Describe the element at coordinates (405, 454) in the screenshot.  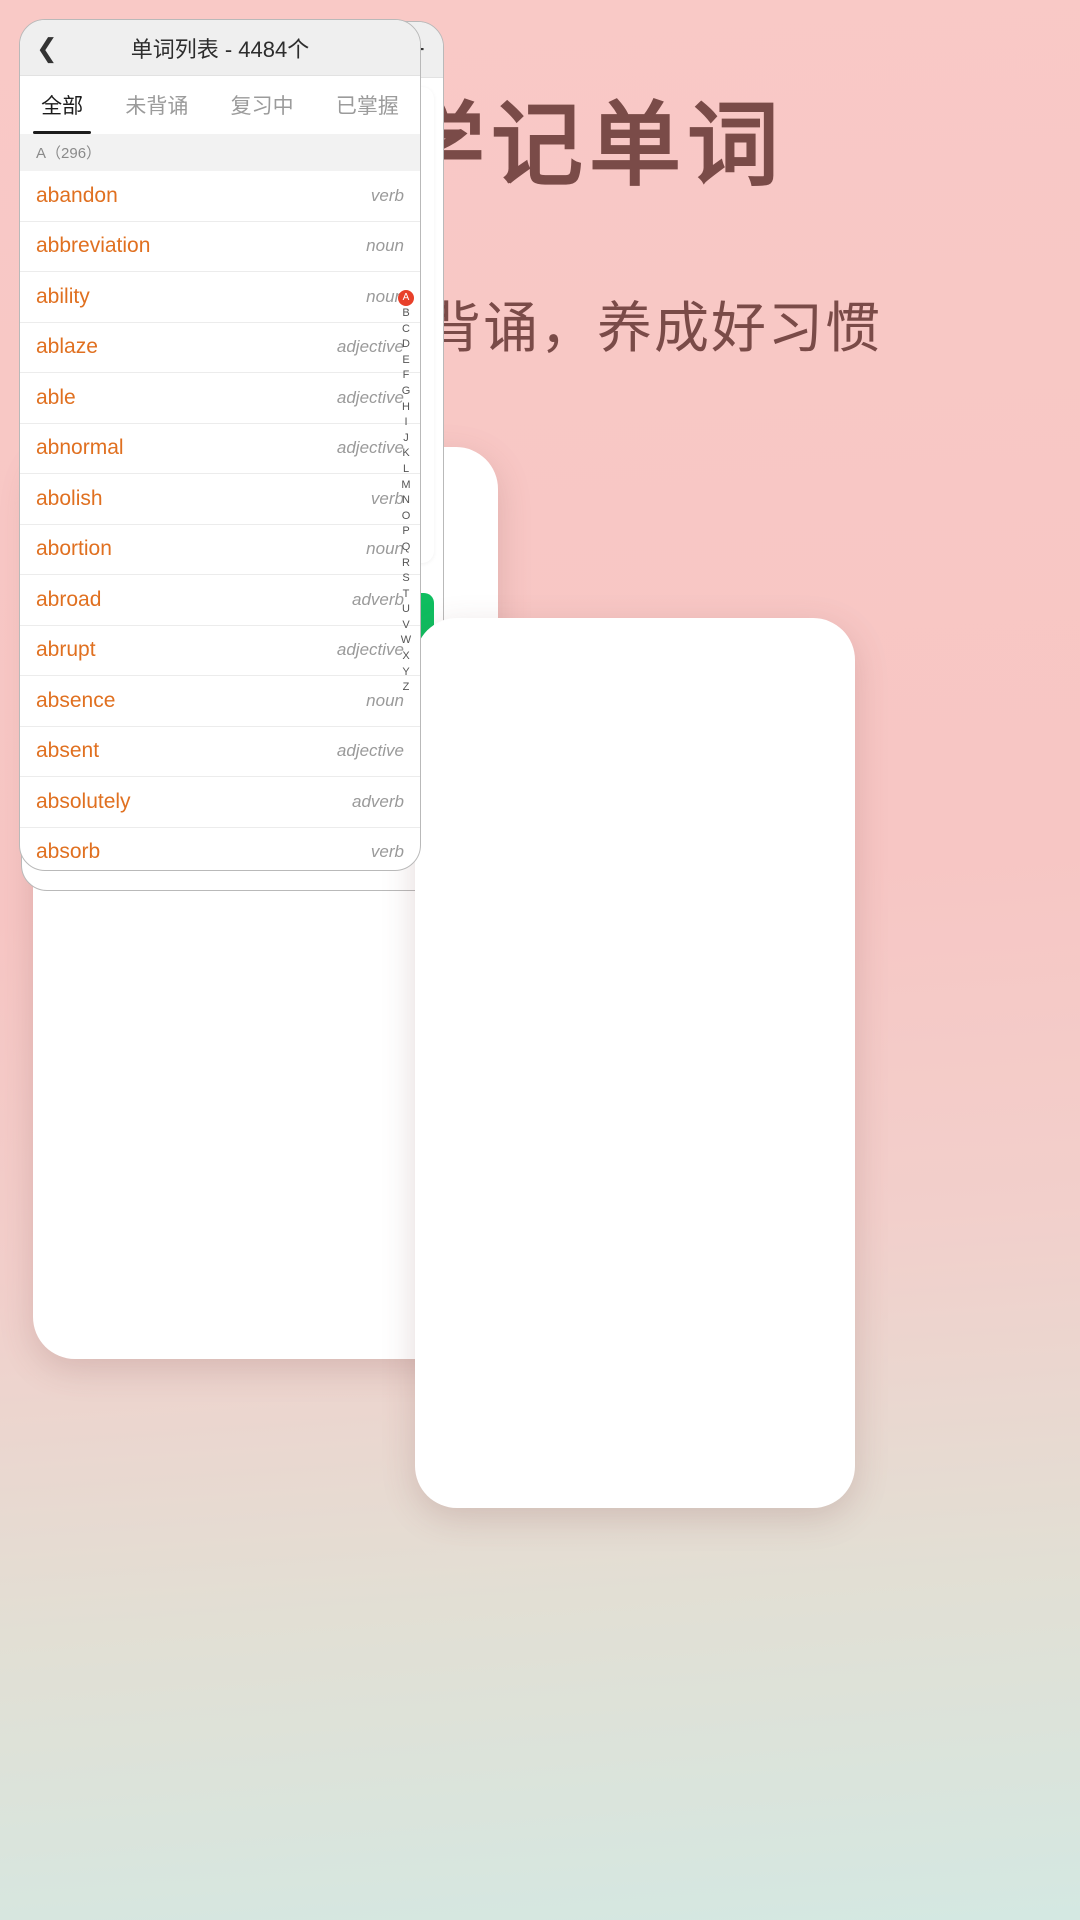
I see `index-letter-K: K` at that location.